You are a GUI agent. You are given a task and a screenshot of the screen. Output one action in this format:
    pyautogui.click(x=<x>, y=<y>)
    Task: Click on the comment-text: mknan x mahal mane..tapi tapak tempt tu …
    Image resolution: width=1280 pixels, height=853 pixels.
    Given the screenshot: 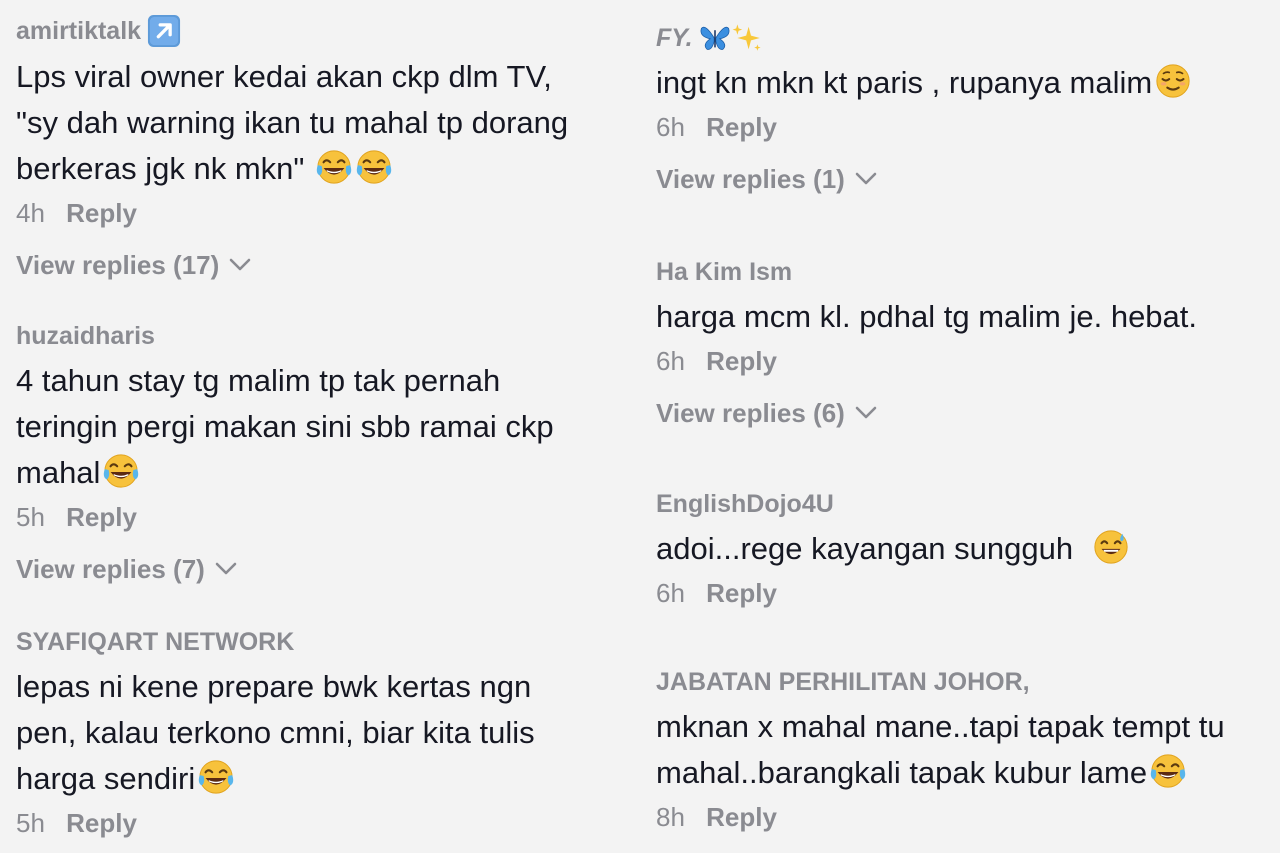 What is the action you would take?
    pyautogui.click(x=968, y=750)
    